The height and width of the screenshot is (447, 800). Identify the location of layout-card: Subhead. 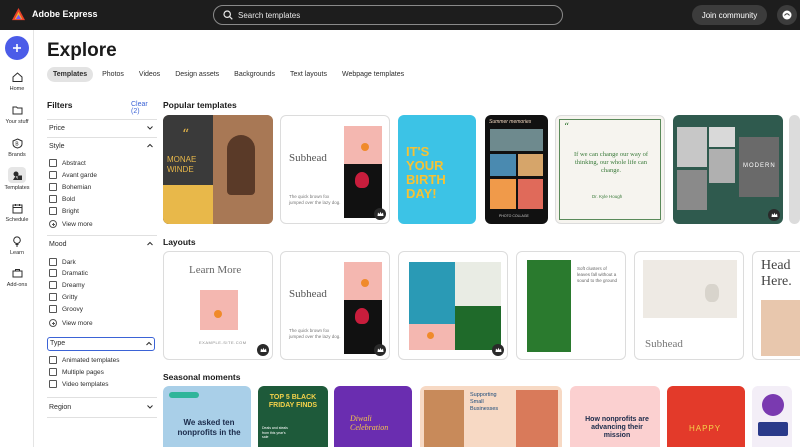
(689, 305).